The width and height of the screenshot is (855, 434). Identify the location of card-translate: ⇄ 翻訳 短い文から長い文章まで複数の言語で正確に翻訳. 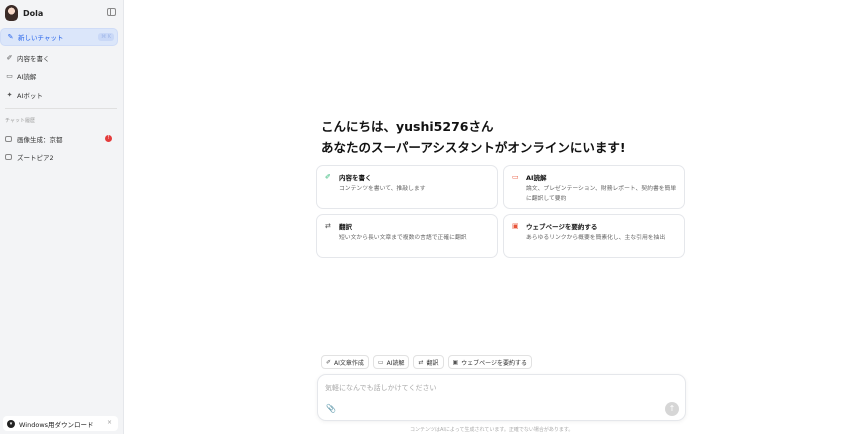
(407, 236).